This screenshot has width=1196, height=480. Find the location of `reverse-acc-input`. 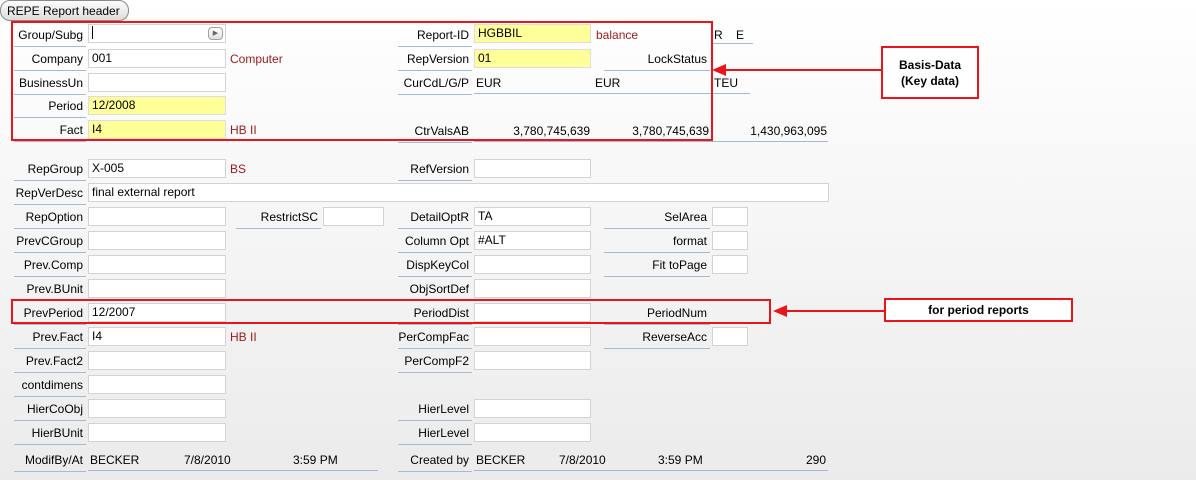

reverse-acc-input is located at coordinates (730, 336).